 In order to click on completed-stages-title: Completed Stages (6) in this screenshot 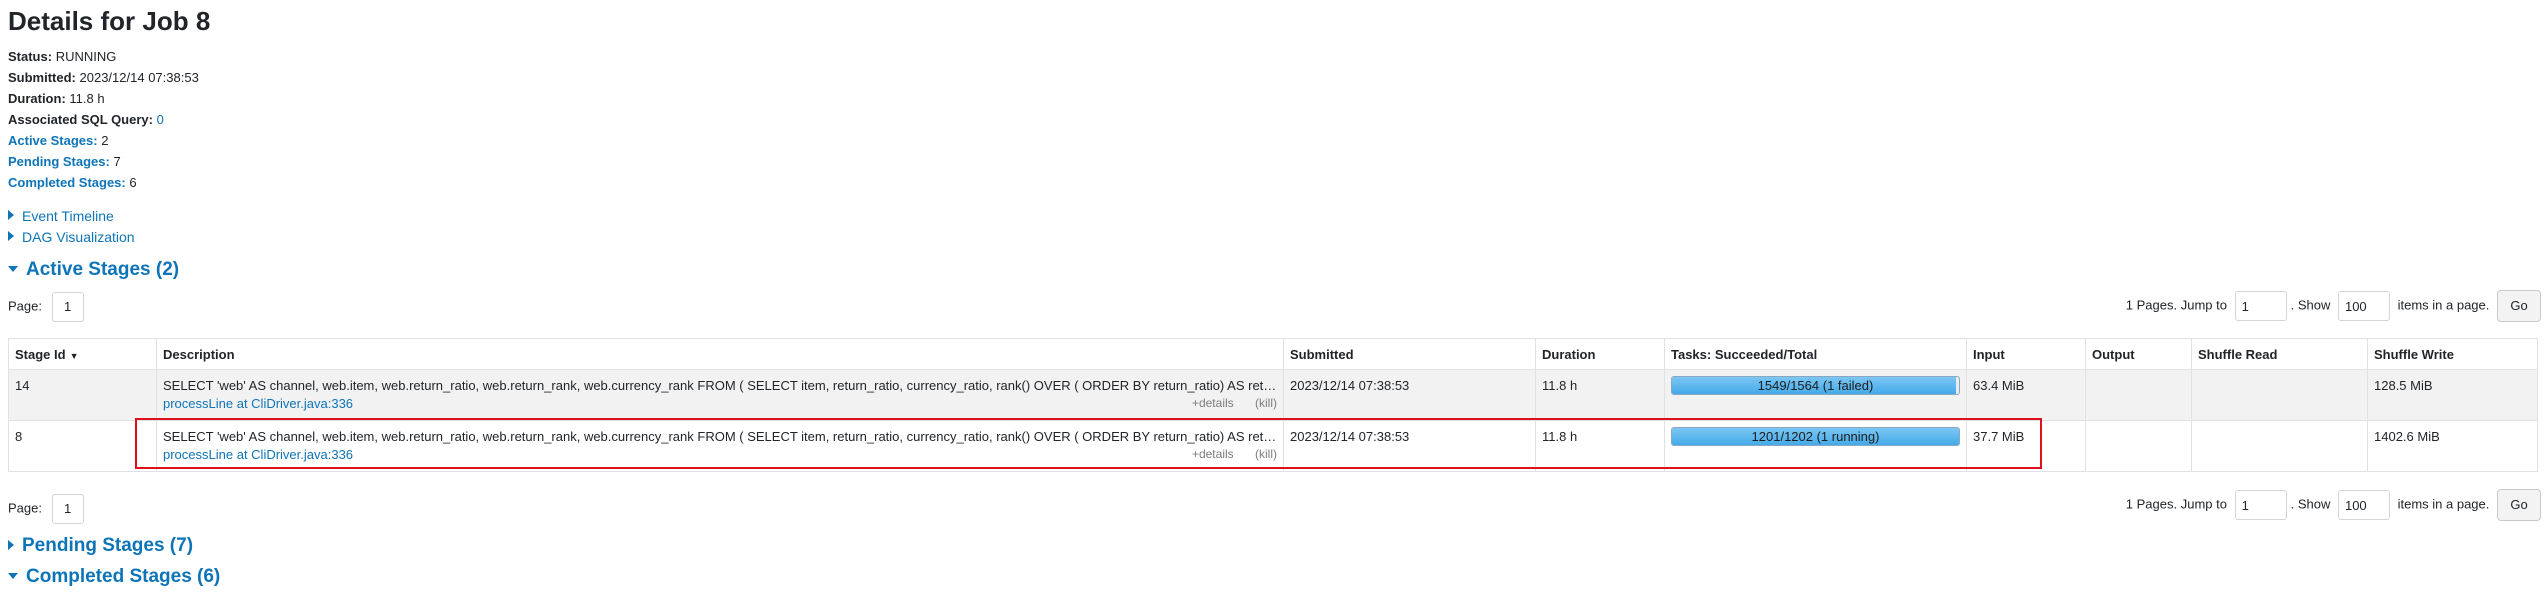, I will do `click(123, 576)`.